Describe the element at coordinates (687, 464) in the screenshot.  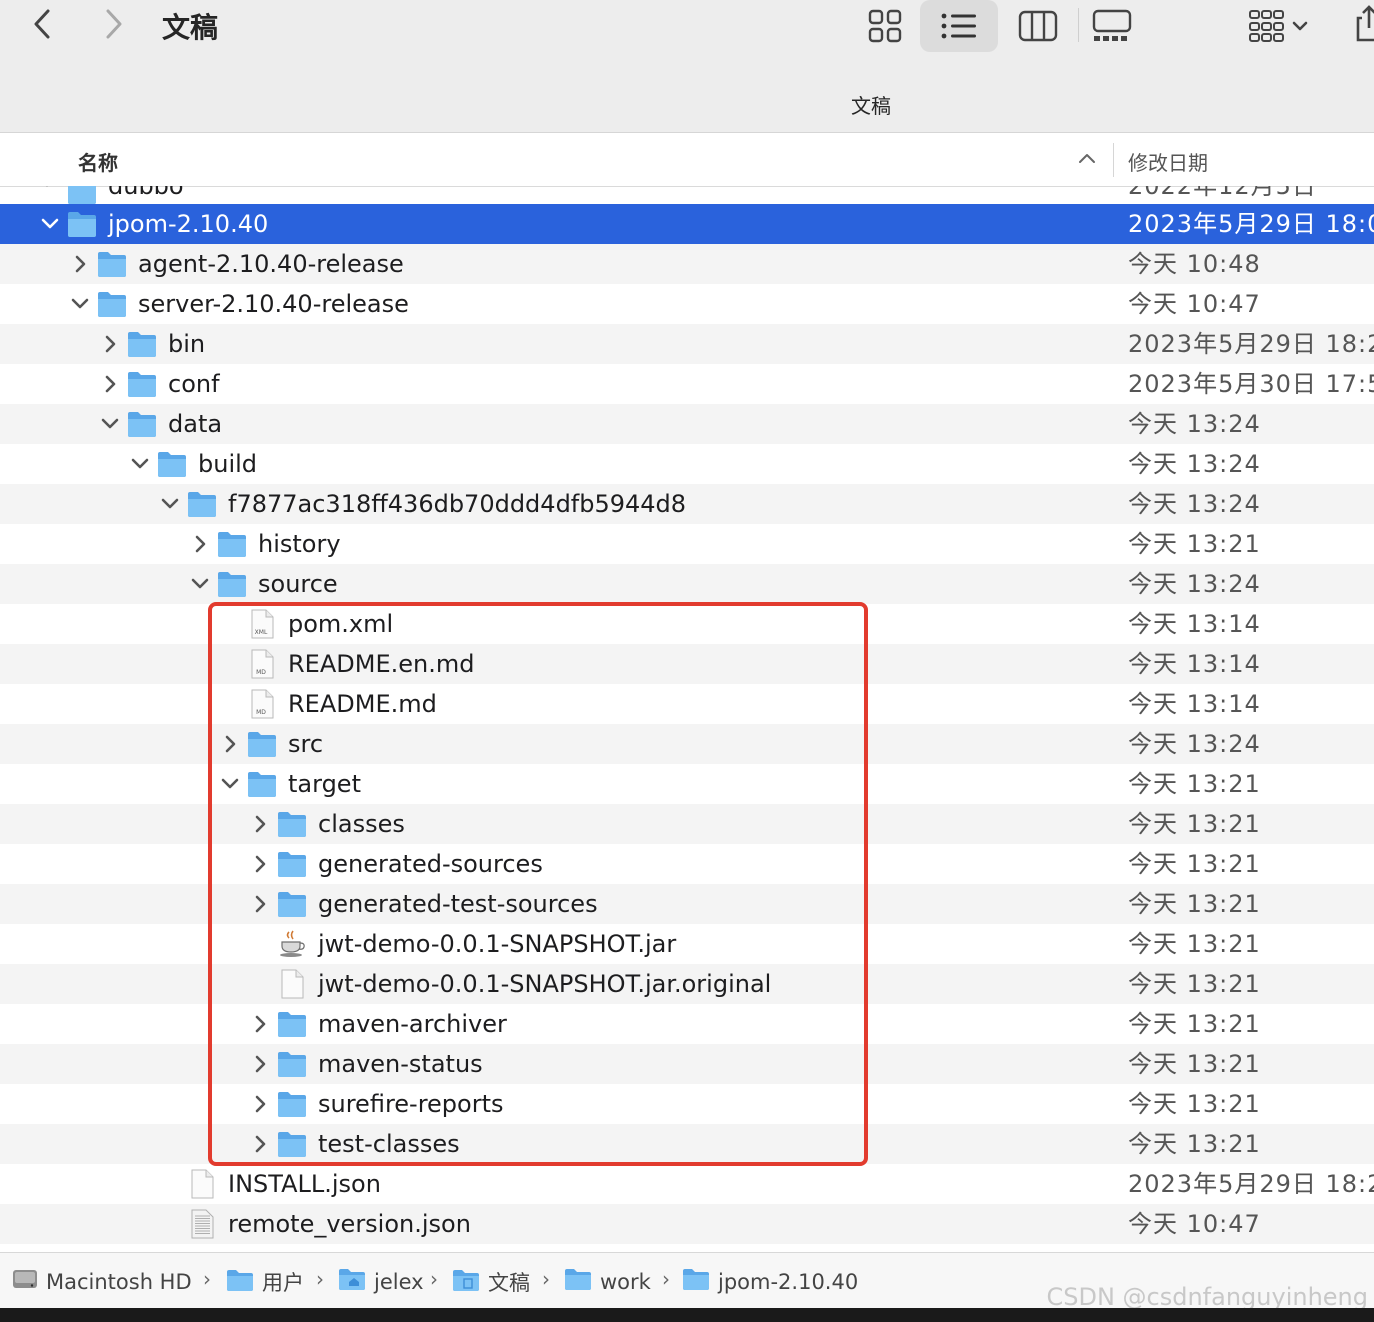
I see `list-item: build 今天 13:24` at that location.